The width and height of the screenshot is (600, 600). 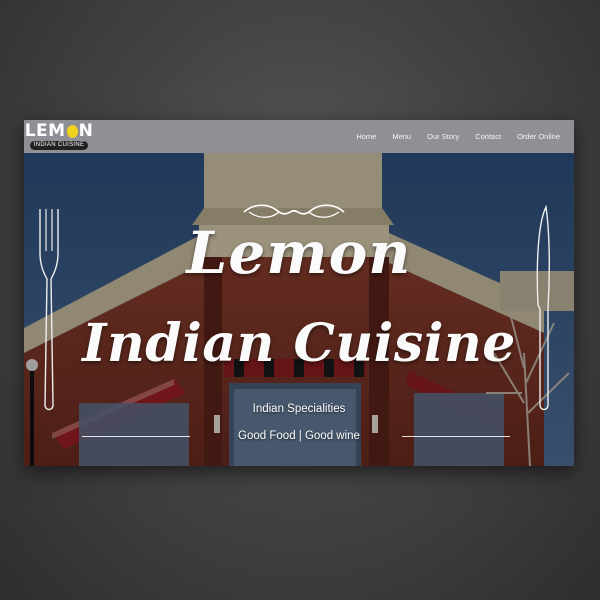 What do you see at coordinates (299, 253) in the screenshot?
I see `hero-title-lemon: Lemon` at bounding box center [299, 253].